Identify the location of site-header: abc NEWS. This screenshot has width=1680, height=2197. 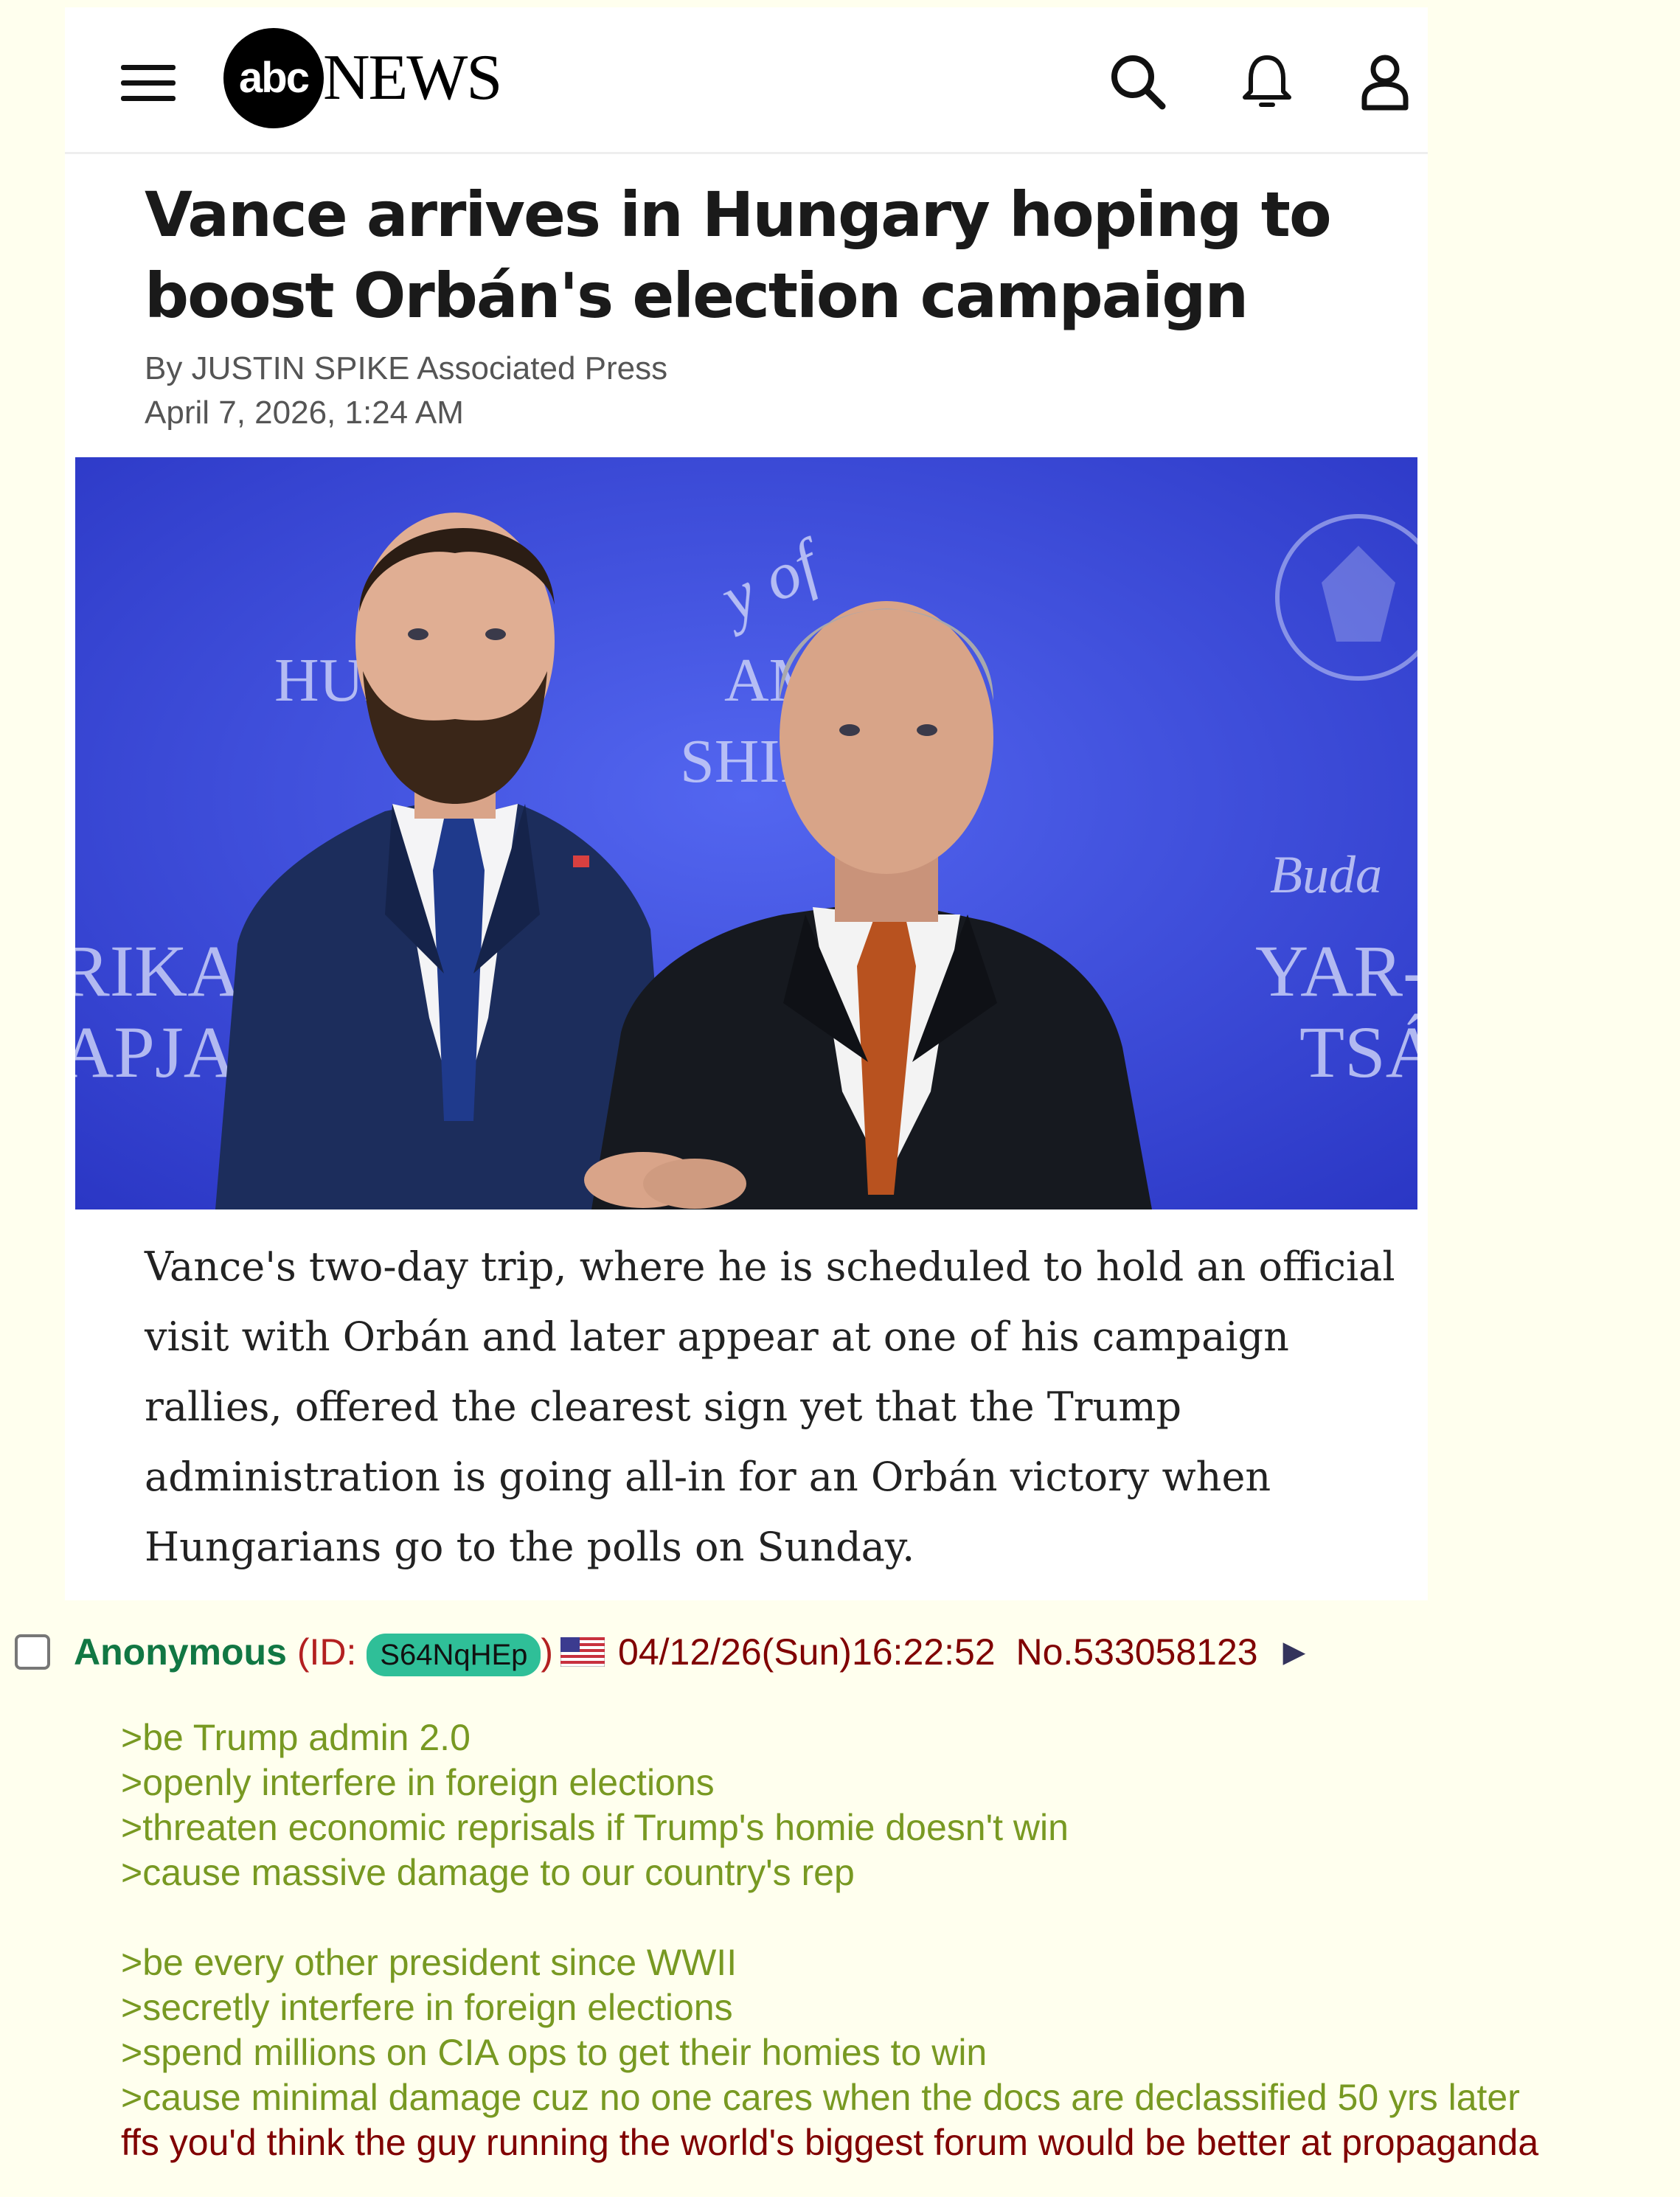
(746, 80).